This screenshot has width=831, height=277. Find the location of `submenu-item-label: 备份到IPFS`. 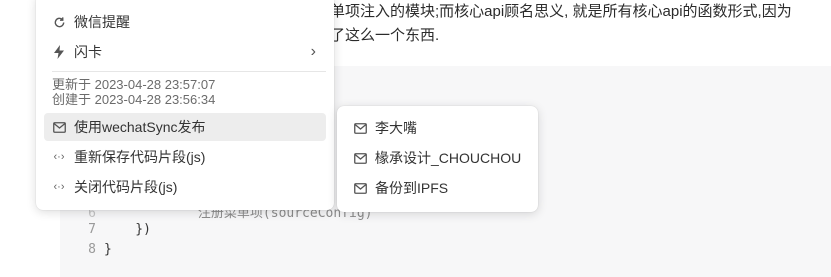

submenu-item-label: 备份到IPFS is located at coordinates (412, 188).